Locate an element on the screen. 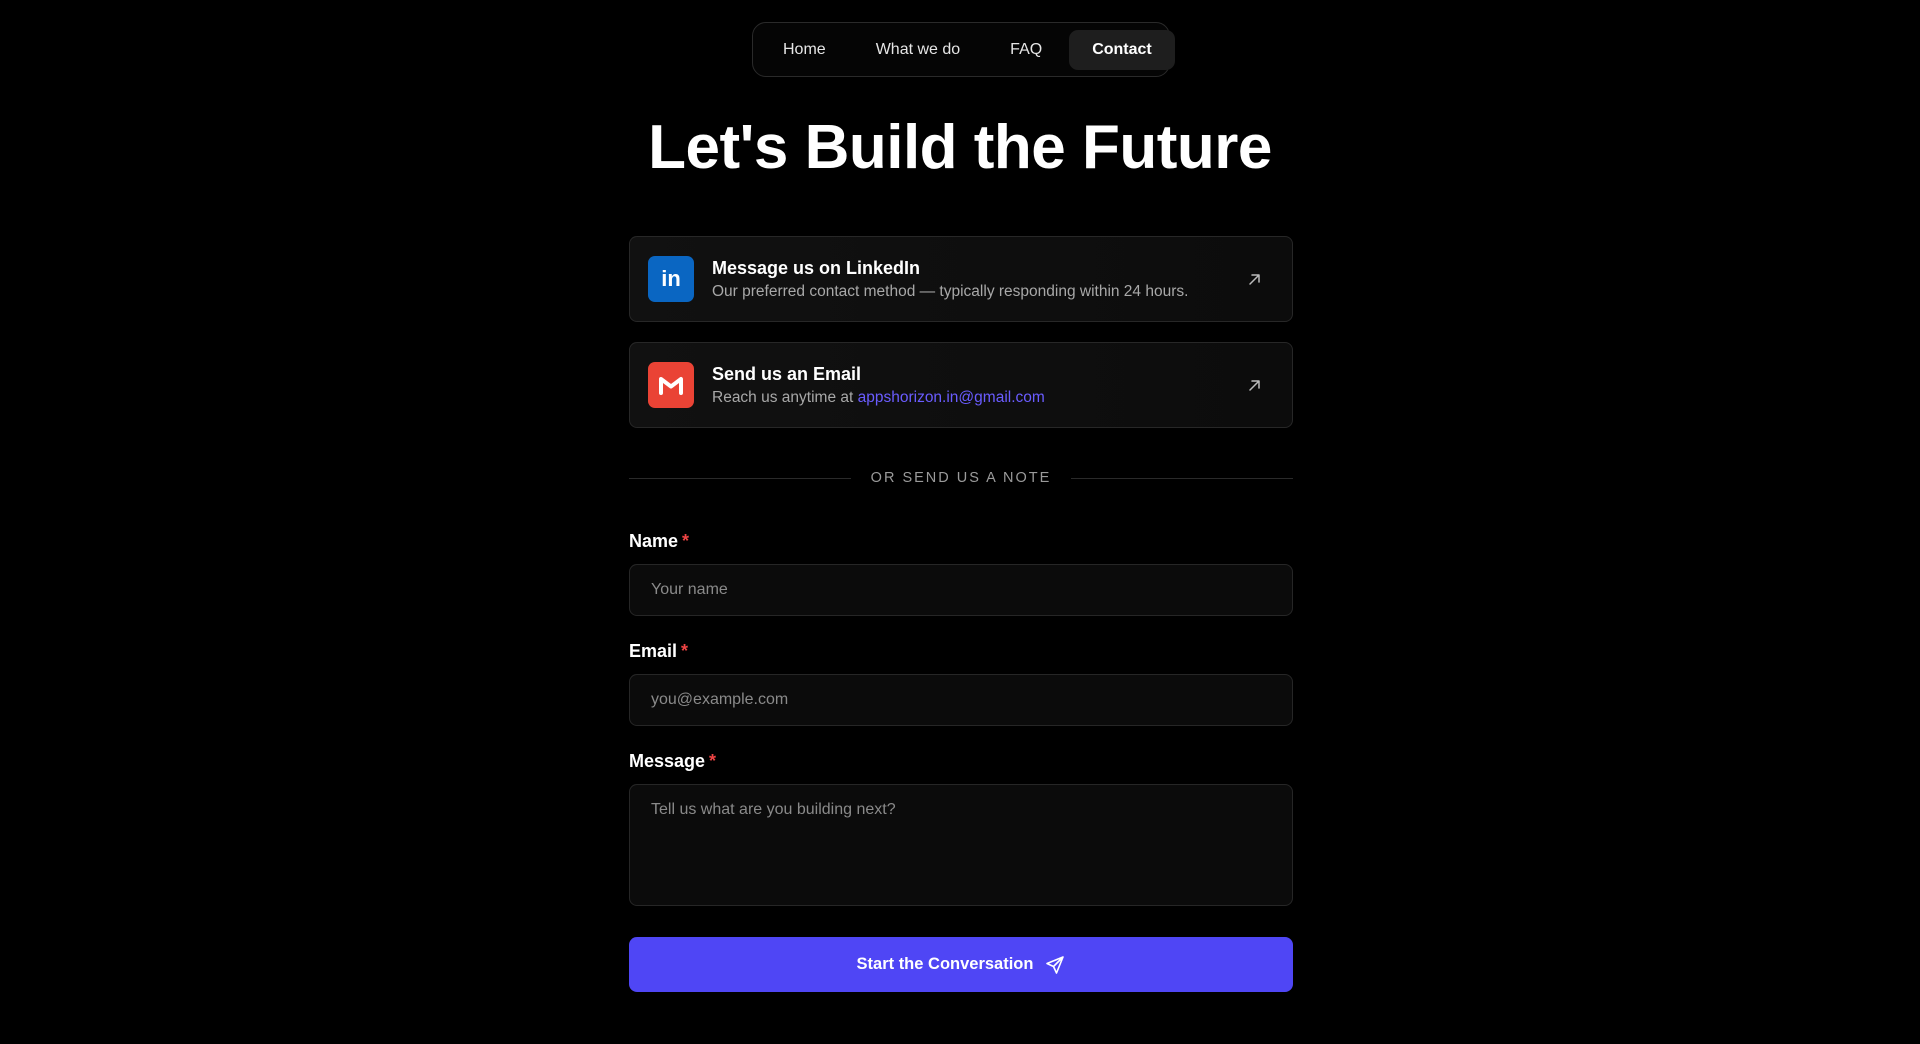 This screenshot has width=1920, height=1044. divider-line-right is located at coordinates (1182, 478).